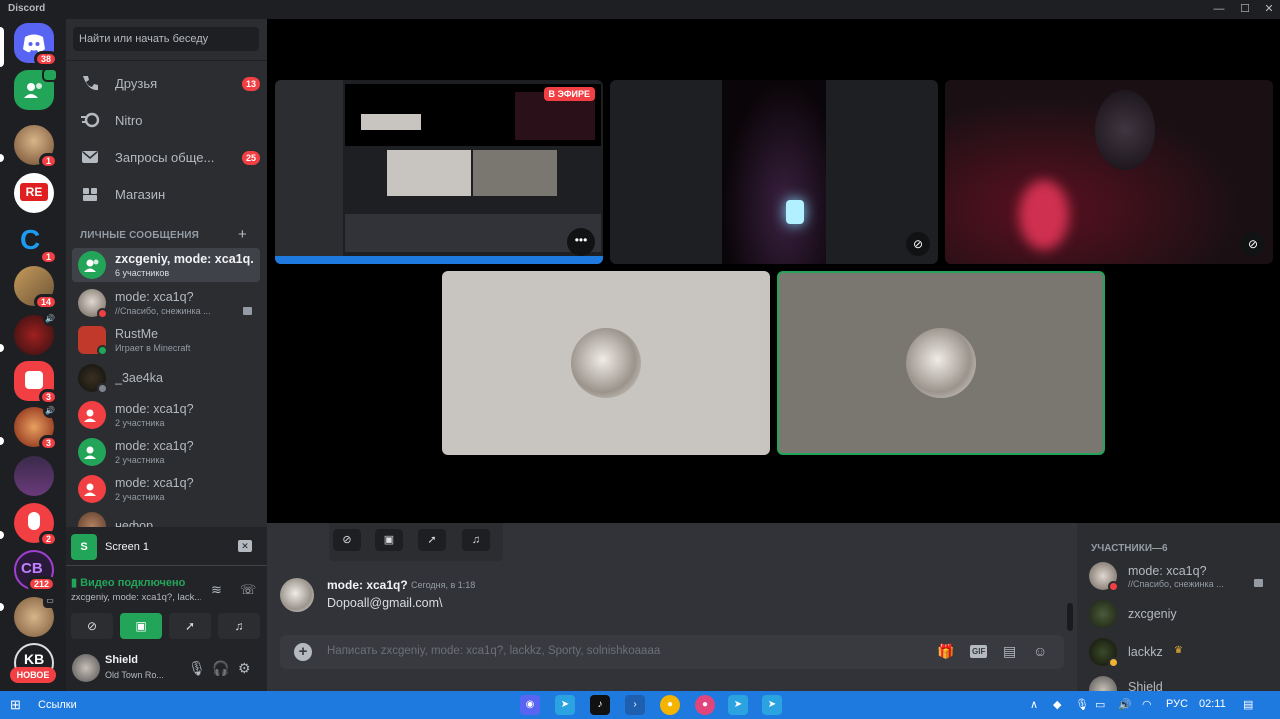  What do you see at coordinates (190, 626) in the screenshot?
I see `activity-button: ➚` at bounding box center [190, 626].